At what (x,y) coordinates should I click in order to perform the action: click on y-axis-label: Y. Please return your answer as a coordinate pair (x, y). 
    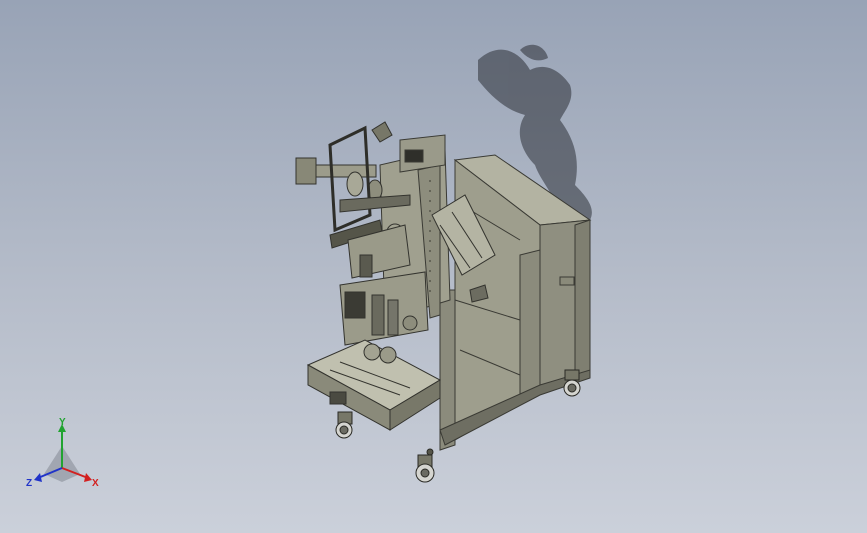
    Looking at the image, I should click on (62, 423).